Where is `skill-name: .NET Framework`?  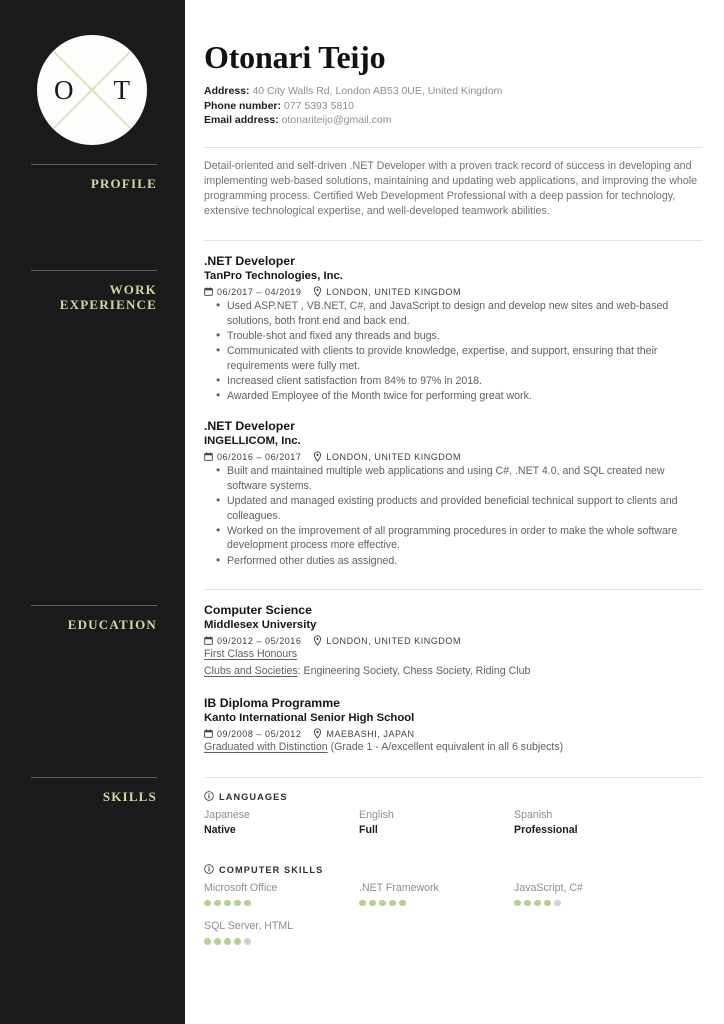 skill-name: .NET Framework is located at coordinates (399, 887).